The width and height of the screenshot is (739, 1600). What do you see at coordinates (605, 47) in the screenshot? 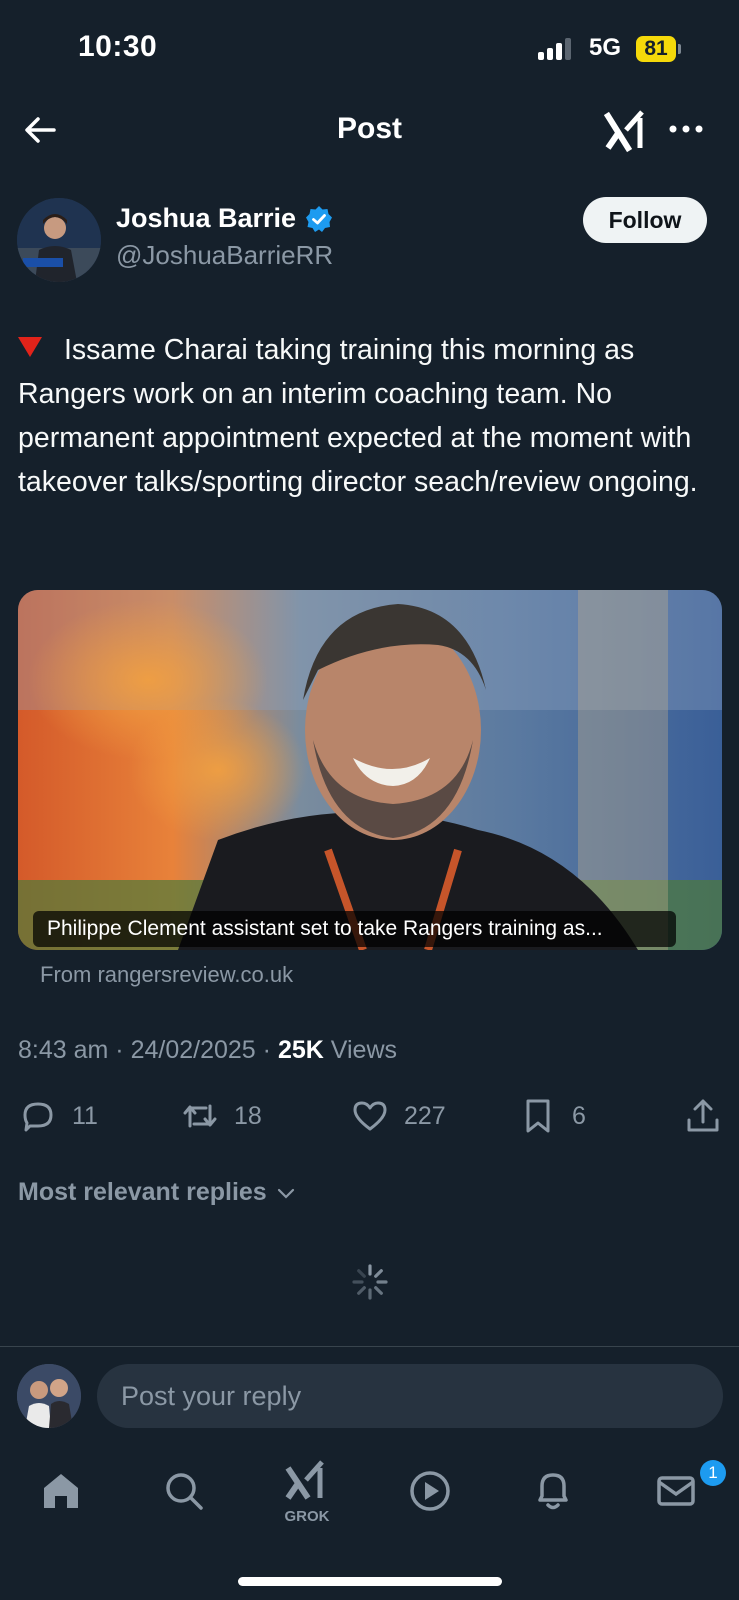
I see `network-type: 5G` at bounding box center [605, 47].